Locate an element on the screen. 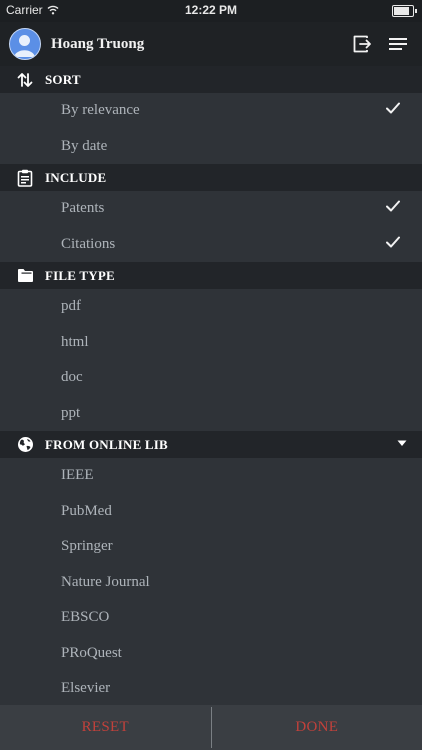 The image size is (422, 750). folder-icon is located at coordinates (25, 276).